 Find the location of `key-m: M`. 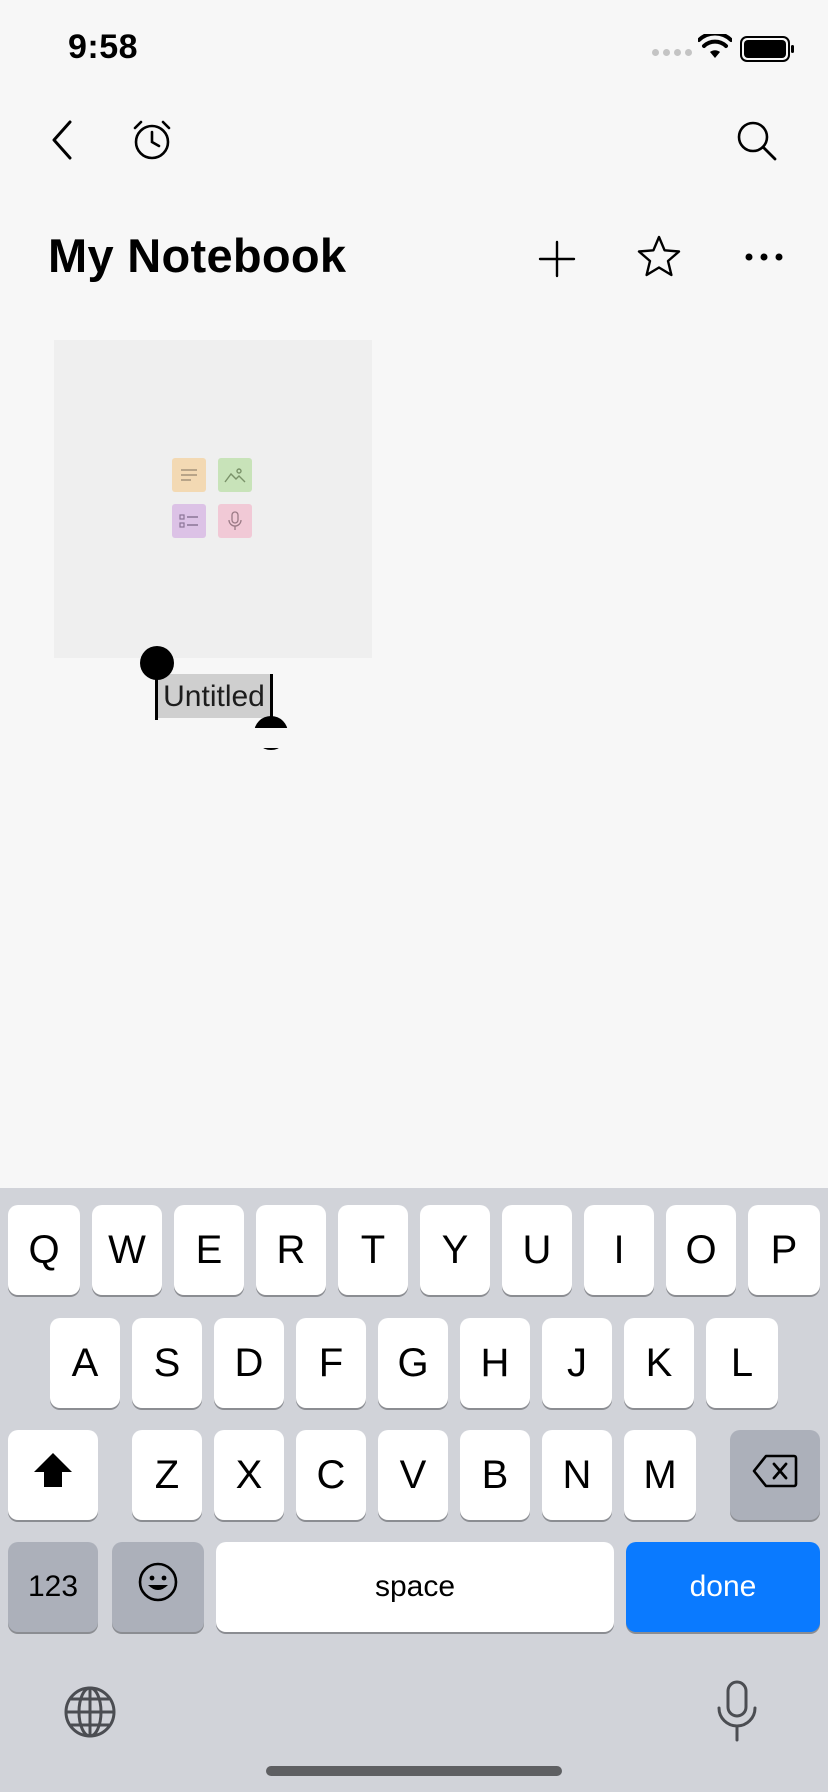

key-m: M is located at coordinates (660, 1475).